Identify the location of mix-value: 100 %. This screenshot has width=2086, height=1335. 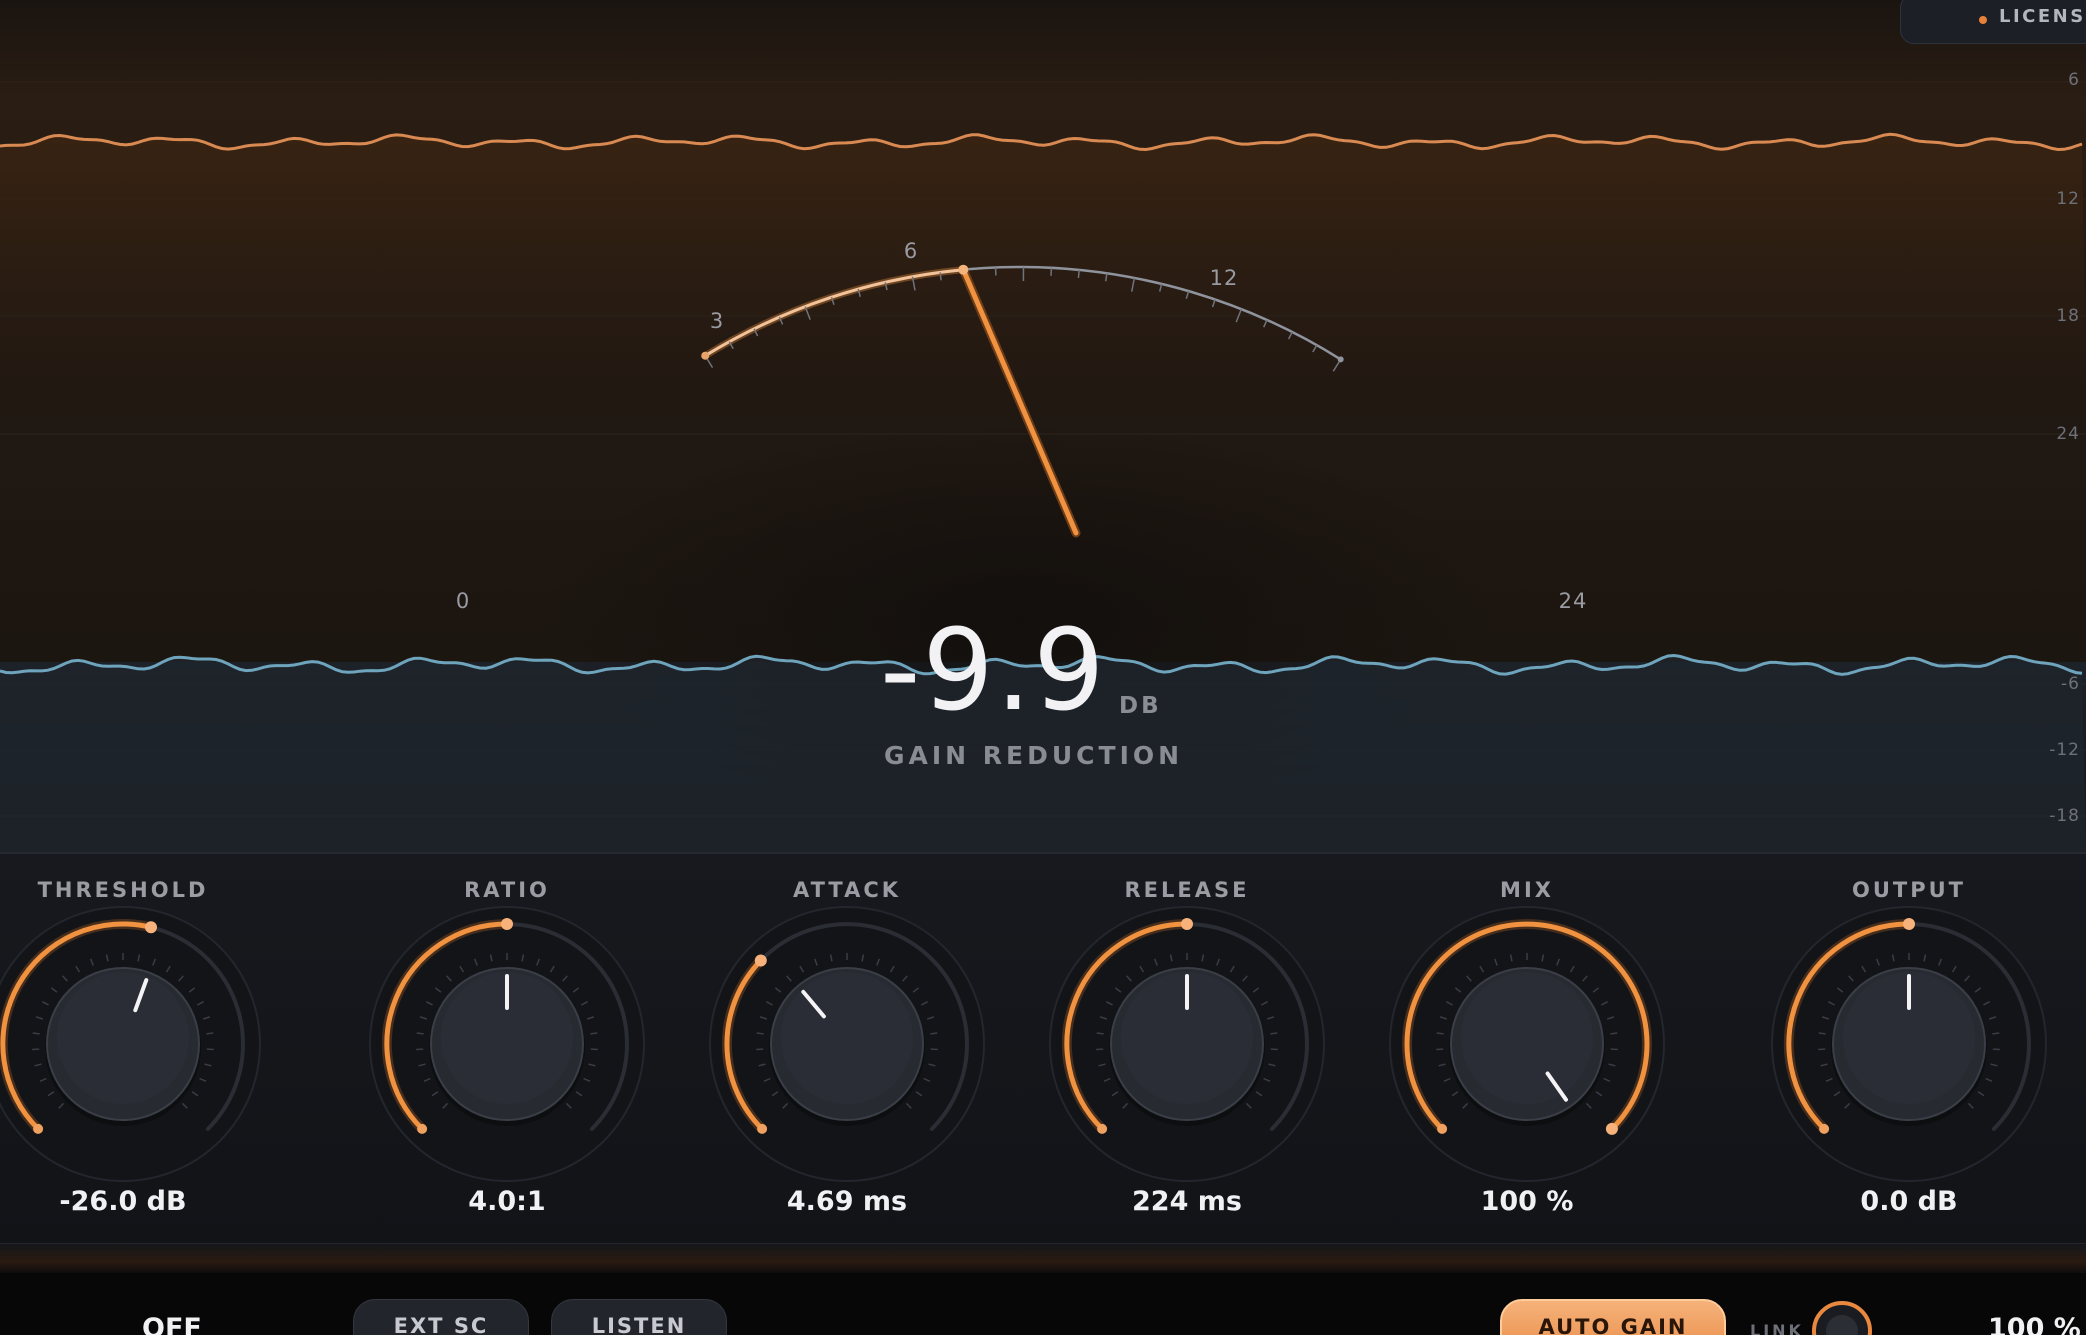
(1527, 1201).